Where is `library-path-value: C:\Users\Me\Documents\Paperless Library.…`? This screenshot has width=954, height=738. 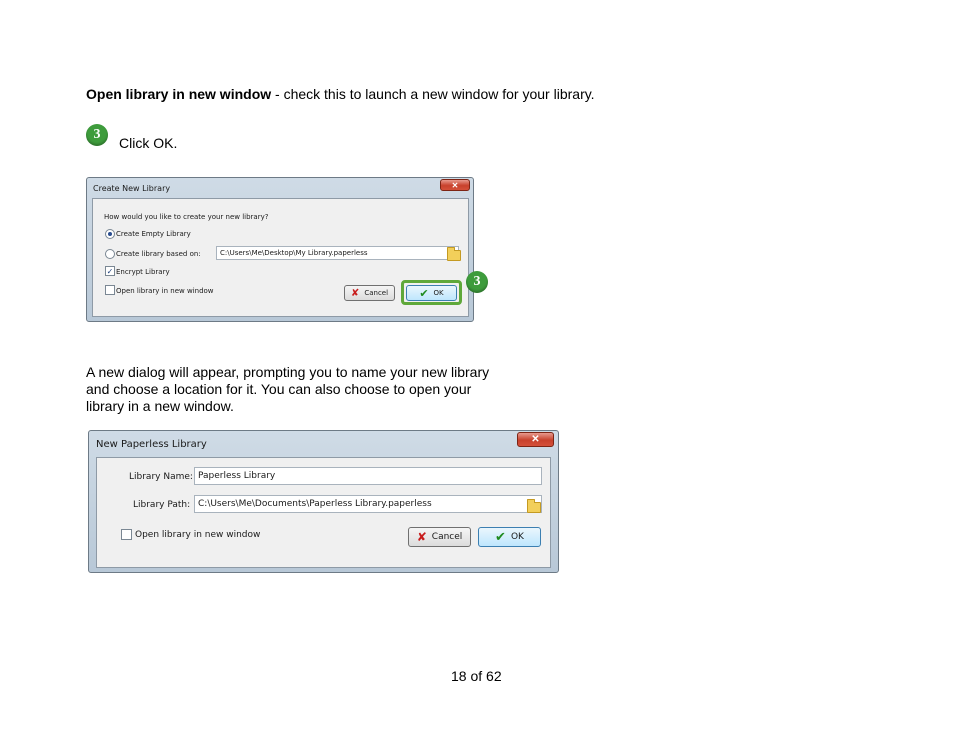 library-path-value: C:\Users\Me\Documents\Paperless Library.… is located at coordinates (315, 504).